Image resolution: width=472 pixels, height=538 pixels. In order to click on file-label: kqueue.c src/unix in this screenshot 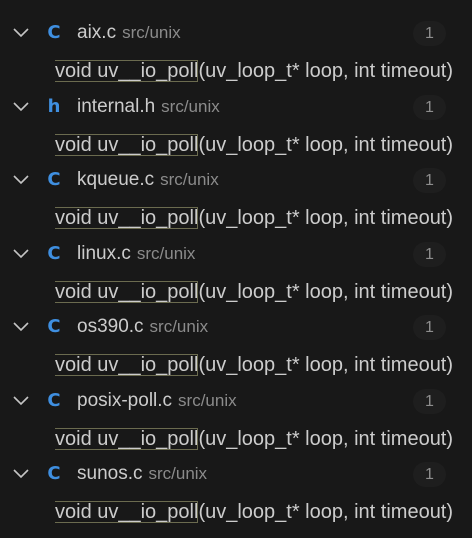, I will do `click(148, 180)`.